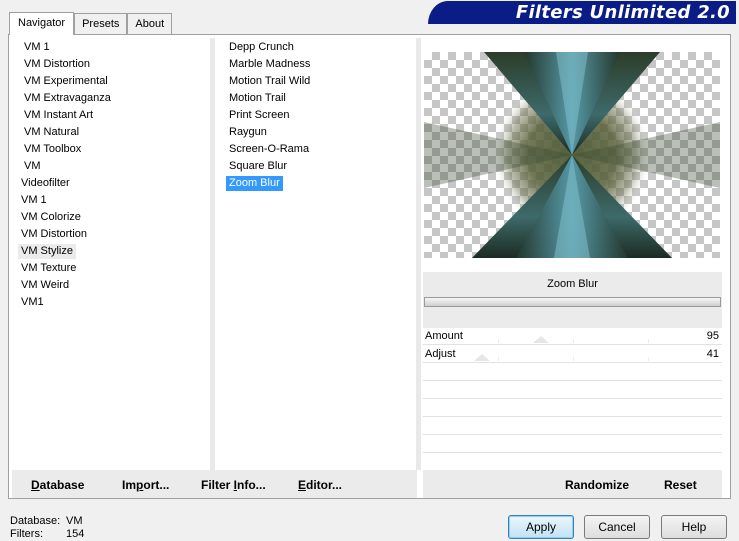  Describe the element at coordinates (257, 98) in the screenshot. I see `filter-item: Motion Trail` at that location.